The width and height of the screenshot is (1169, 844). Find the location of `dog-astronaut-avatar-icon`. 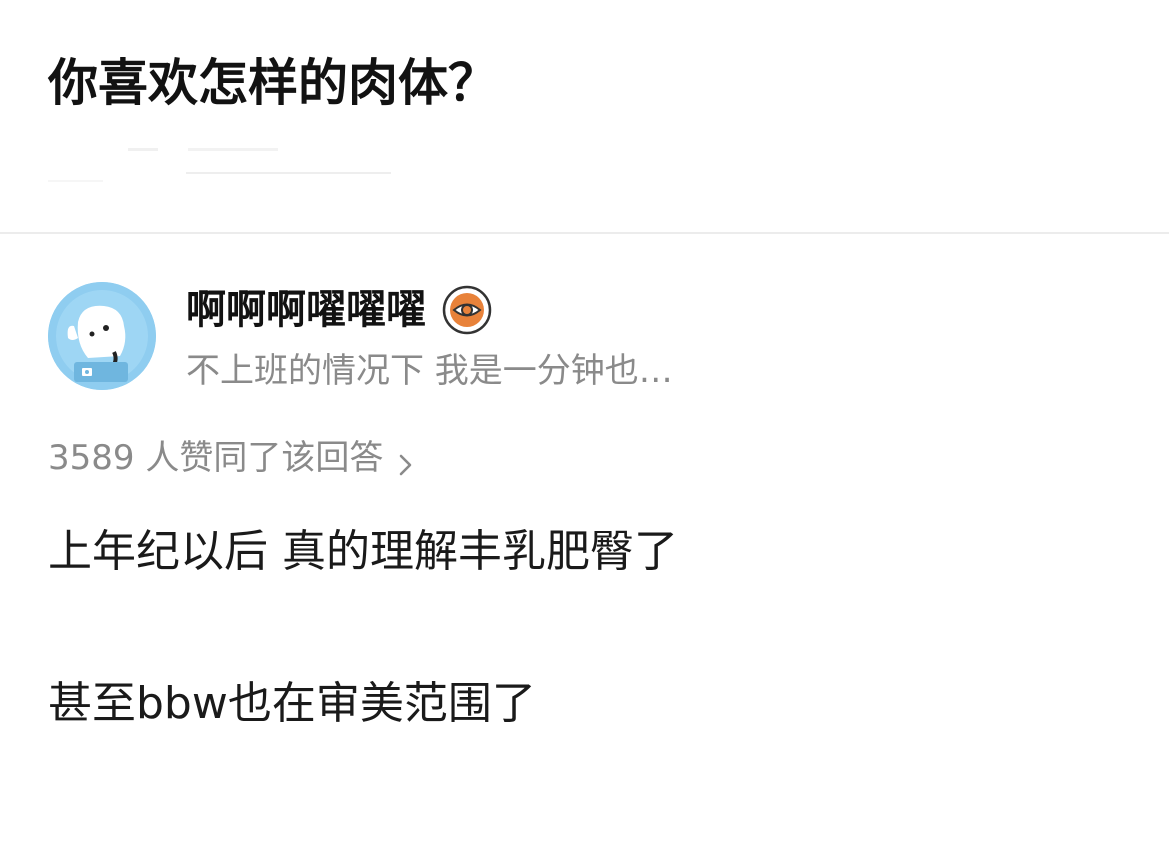

dog-astronaut-avatar-icon is located at coordinates (102, 336).